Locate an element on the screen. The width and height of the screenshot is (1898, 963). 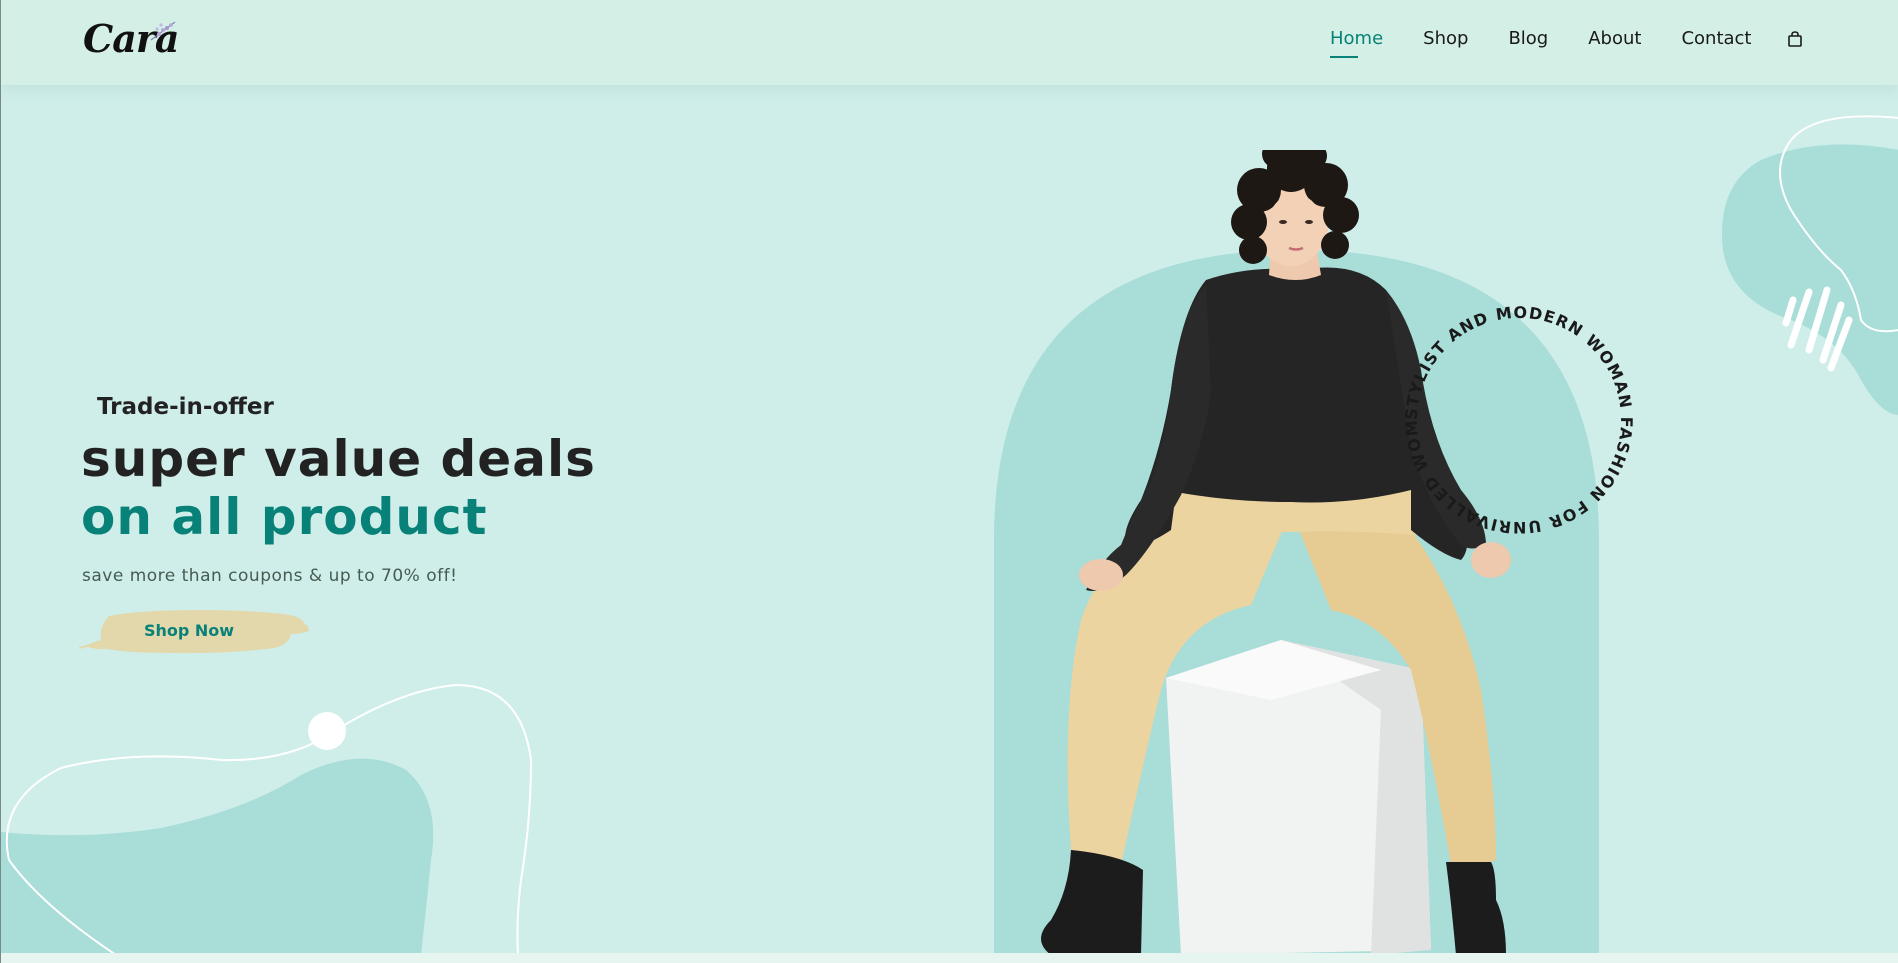
top-right-blob is located at coordinates (1810, 279).